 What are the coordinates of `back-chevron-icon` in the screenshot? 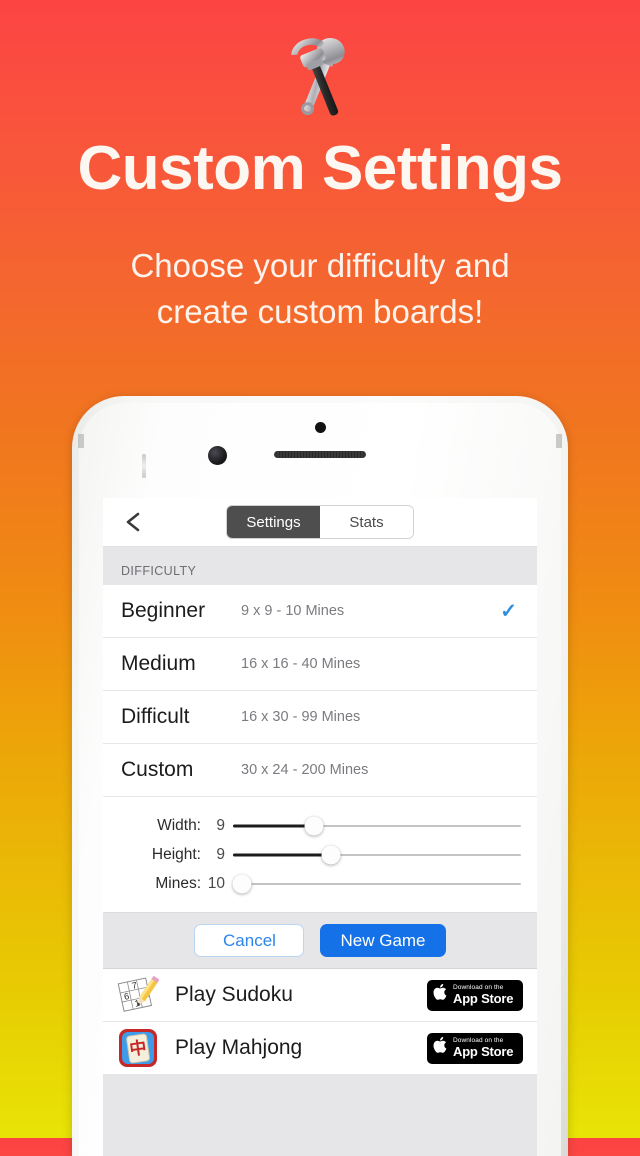 It's located at (134, 522).